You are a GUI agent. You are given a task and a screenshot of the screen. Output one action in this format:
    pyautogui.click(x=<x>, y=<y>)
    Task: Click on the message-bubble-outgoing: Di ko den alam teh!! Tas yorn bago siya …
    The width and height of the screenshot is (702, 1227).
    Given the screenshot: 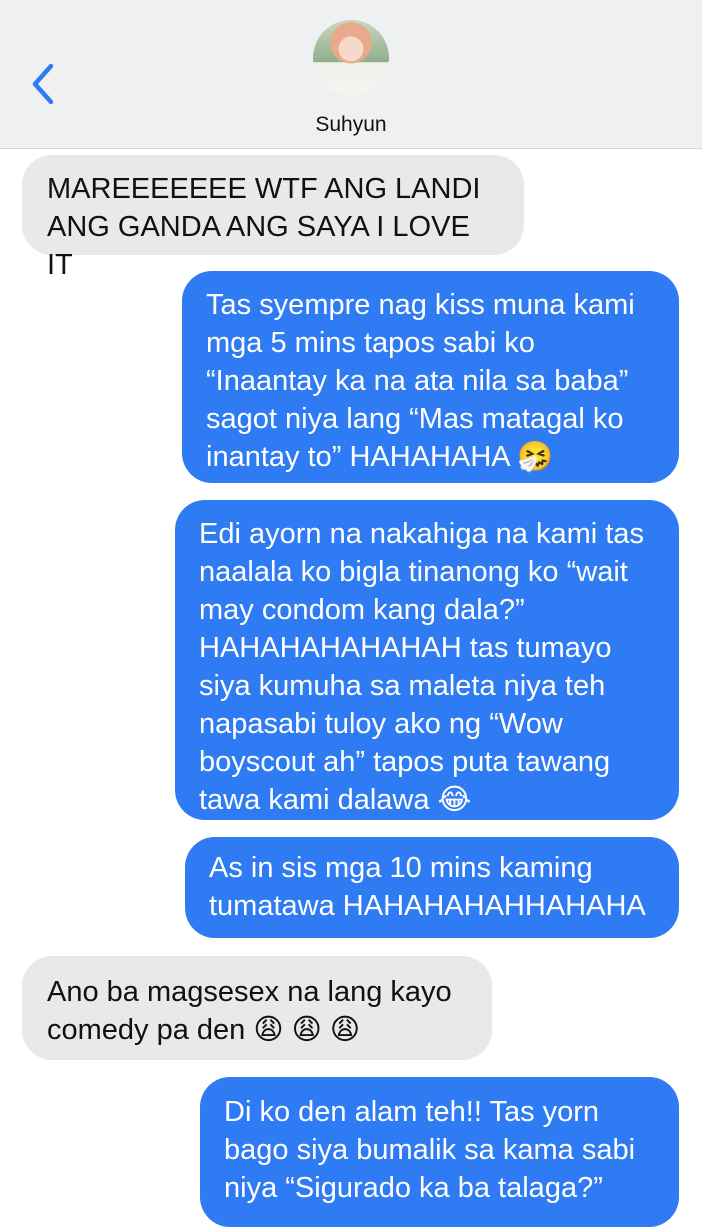 What is the action you would take?
    pyautogui.click(x=439, y=1152)
    